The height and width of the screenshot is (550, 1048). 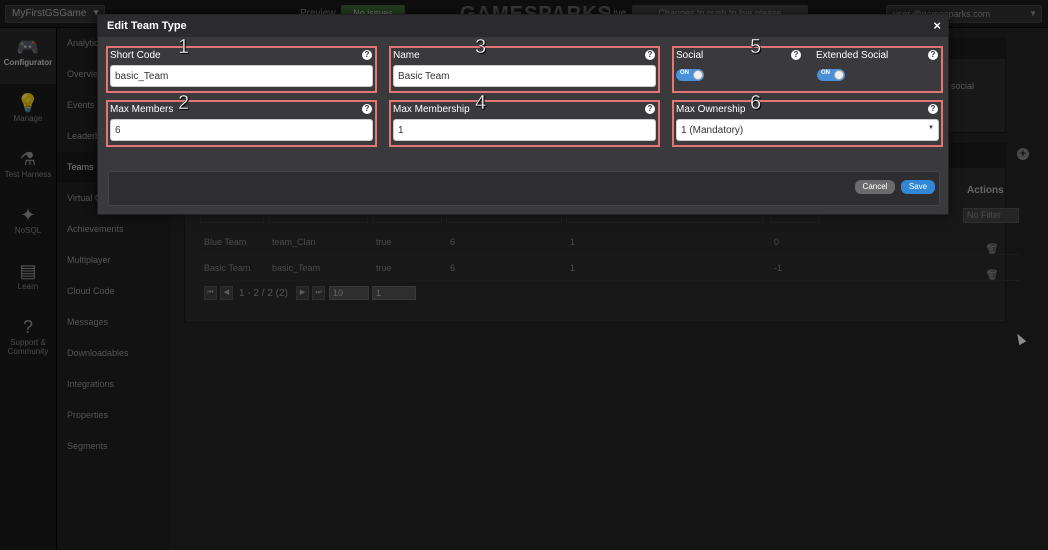 What do you see at coordinates (241, 64) in the screenshot?
I see `short-code-group: Short Code ? basic_Team 1` at bounding box center [241, 64].